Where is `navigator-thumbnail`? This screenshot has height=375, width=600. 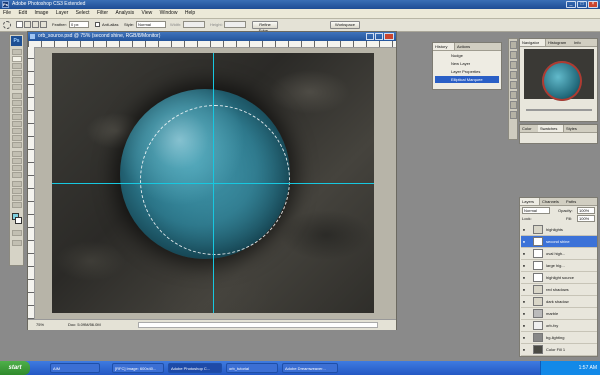
navigator-thumbnail is located at coordinates (559, 75).